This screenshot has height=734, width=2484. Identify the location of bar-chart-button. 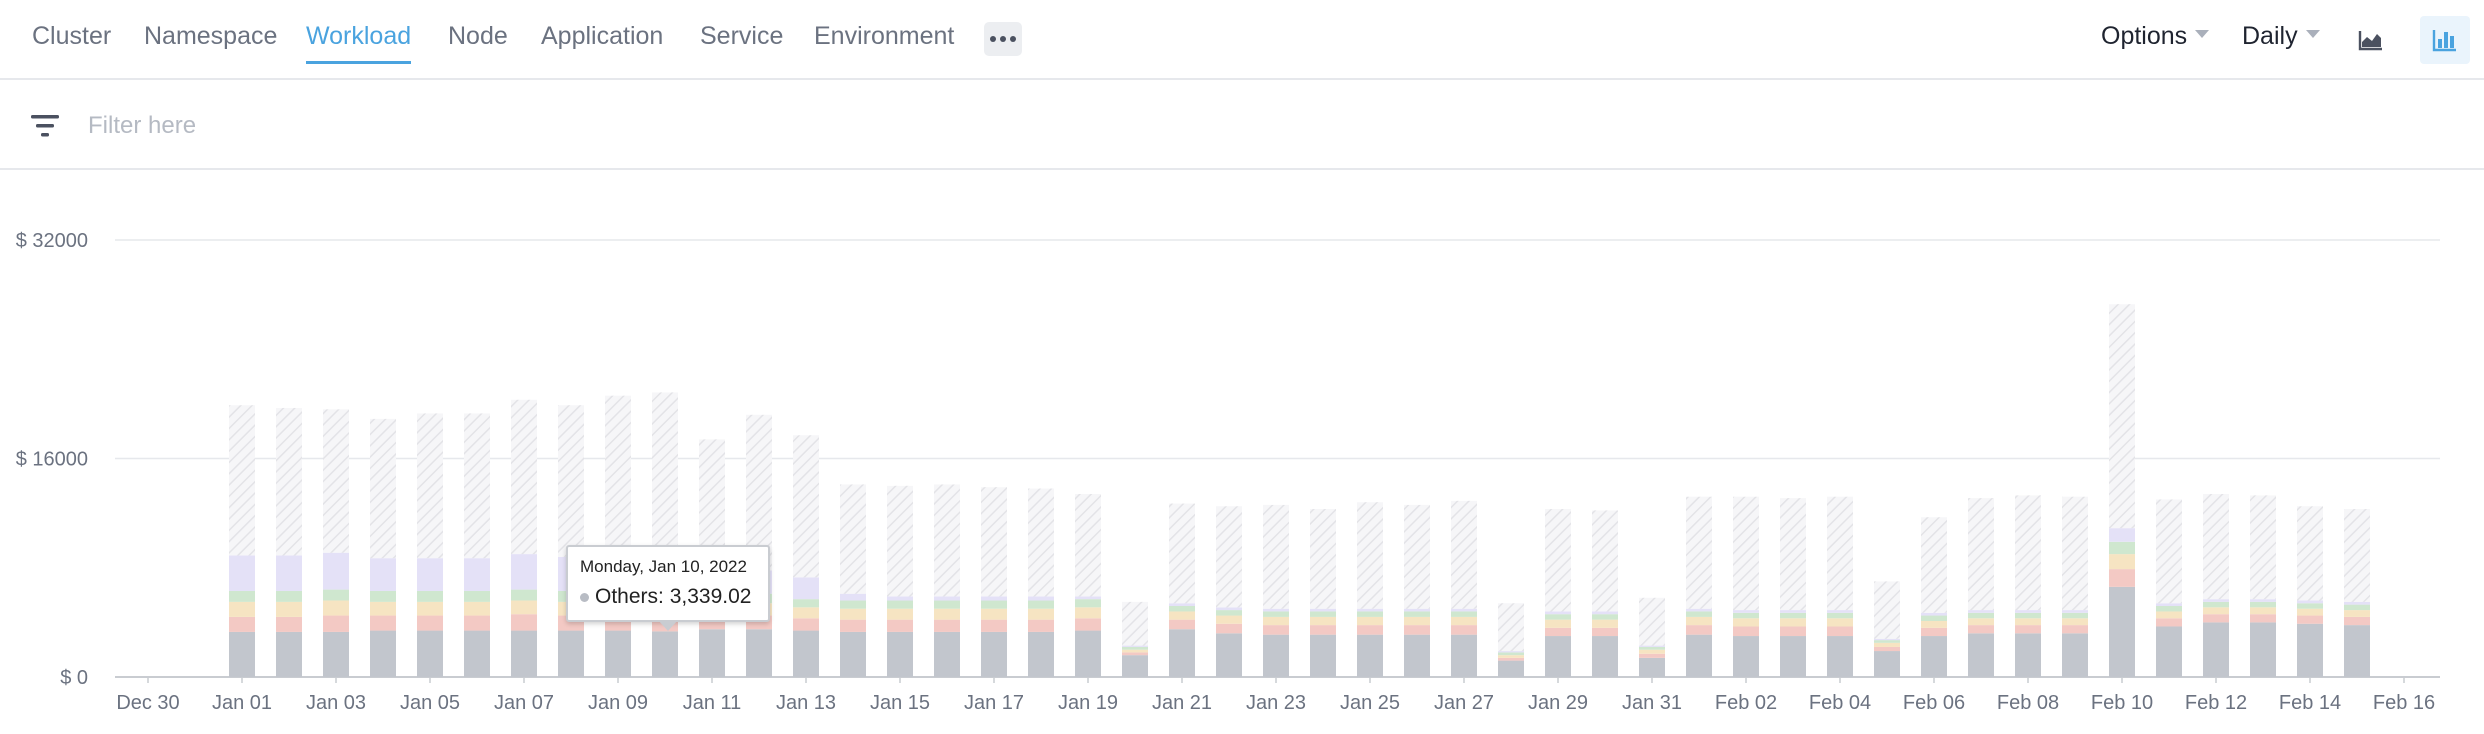
(2445, 40).